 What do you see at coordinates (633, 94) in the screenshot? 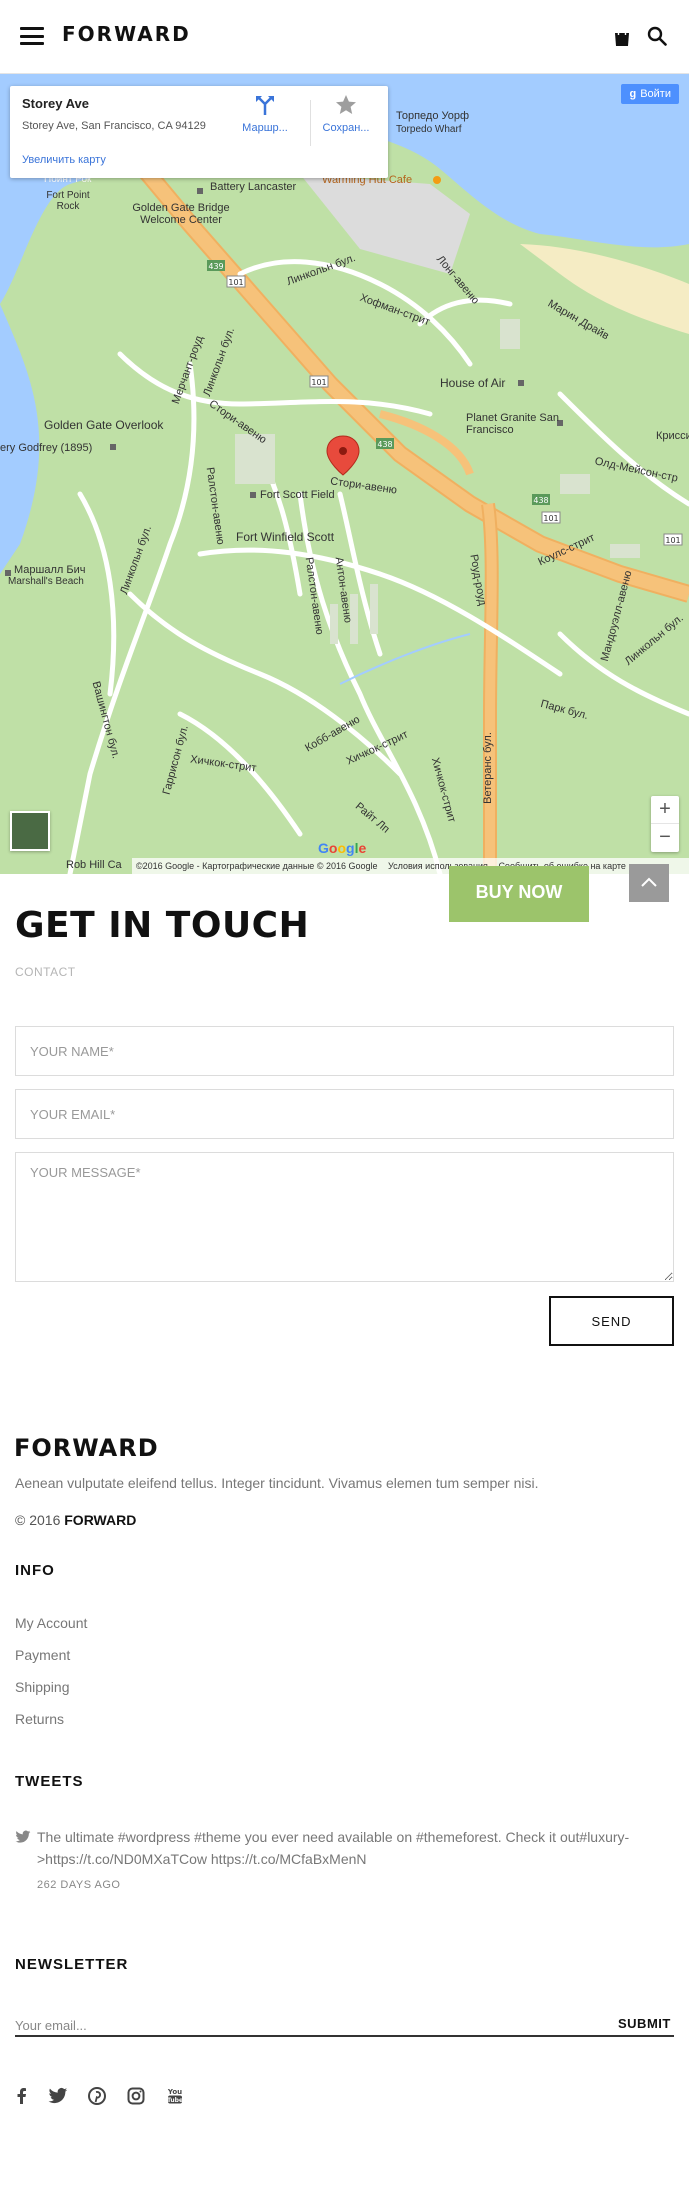
I see `google-g-icon: g` at bounding box center [633, 94].